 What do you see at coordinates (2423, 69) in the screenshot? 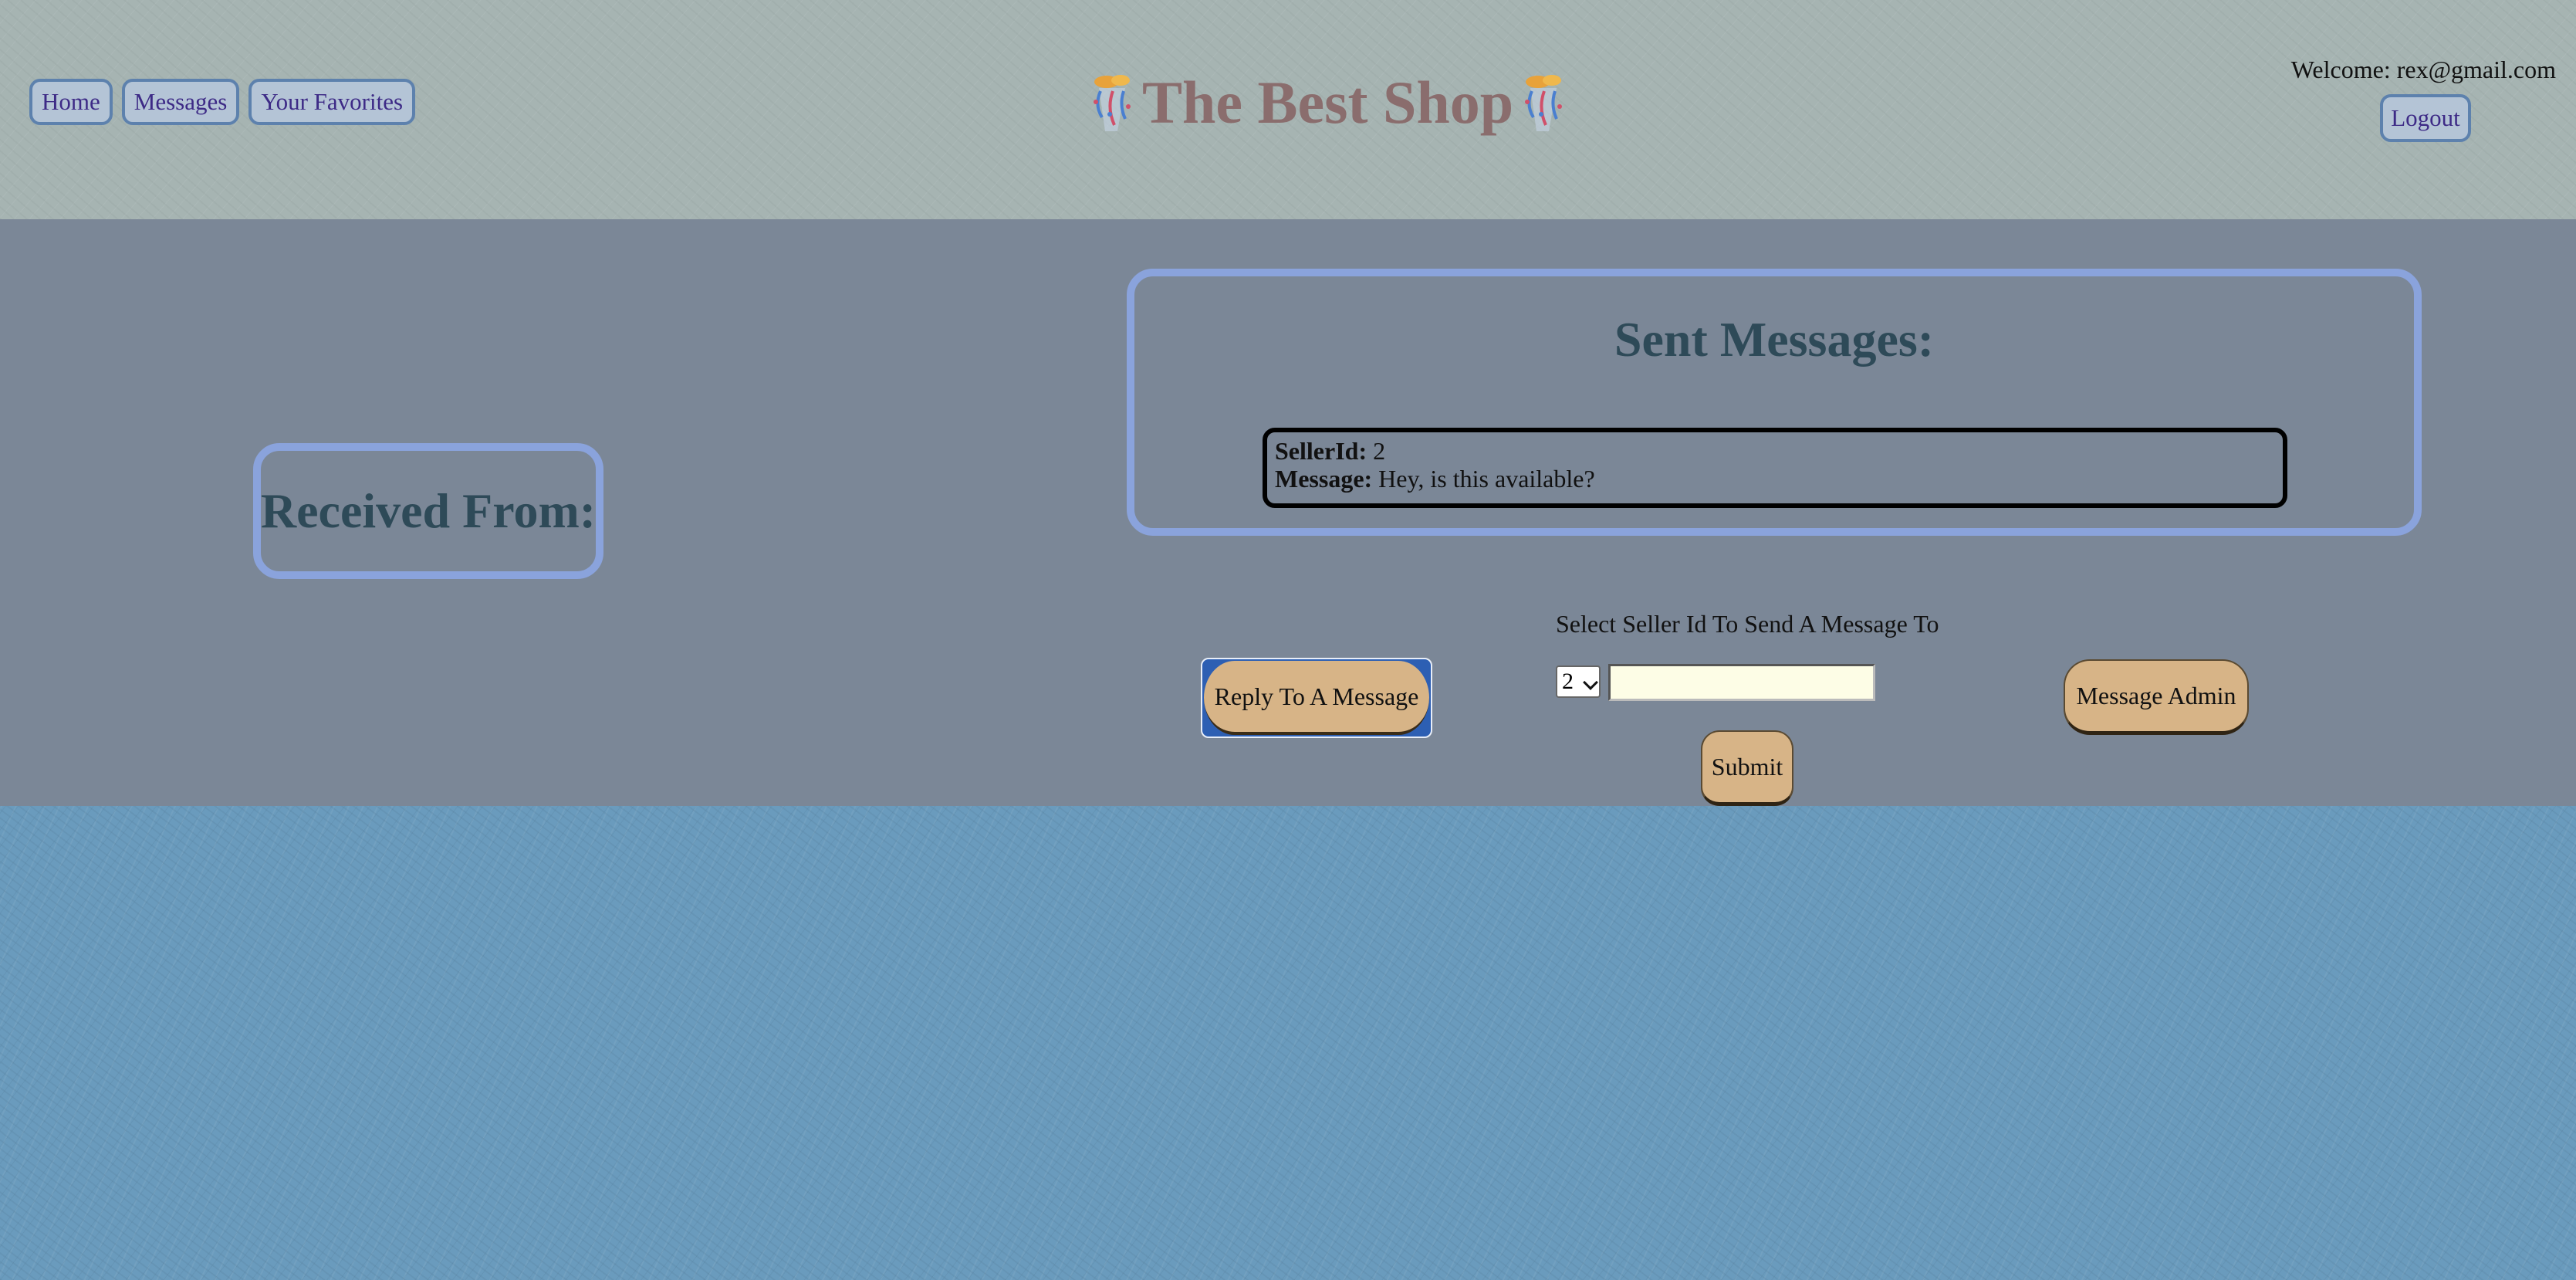
I see `welcome-text: Welcome: rex@gmail.com` at bounding box center [2423, 69].